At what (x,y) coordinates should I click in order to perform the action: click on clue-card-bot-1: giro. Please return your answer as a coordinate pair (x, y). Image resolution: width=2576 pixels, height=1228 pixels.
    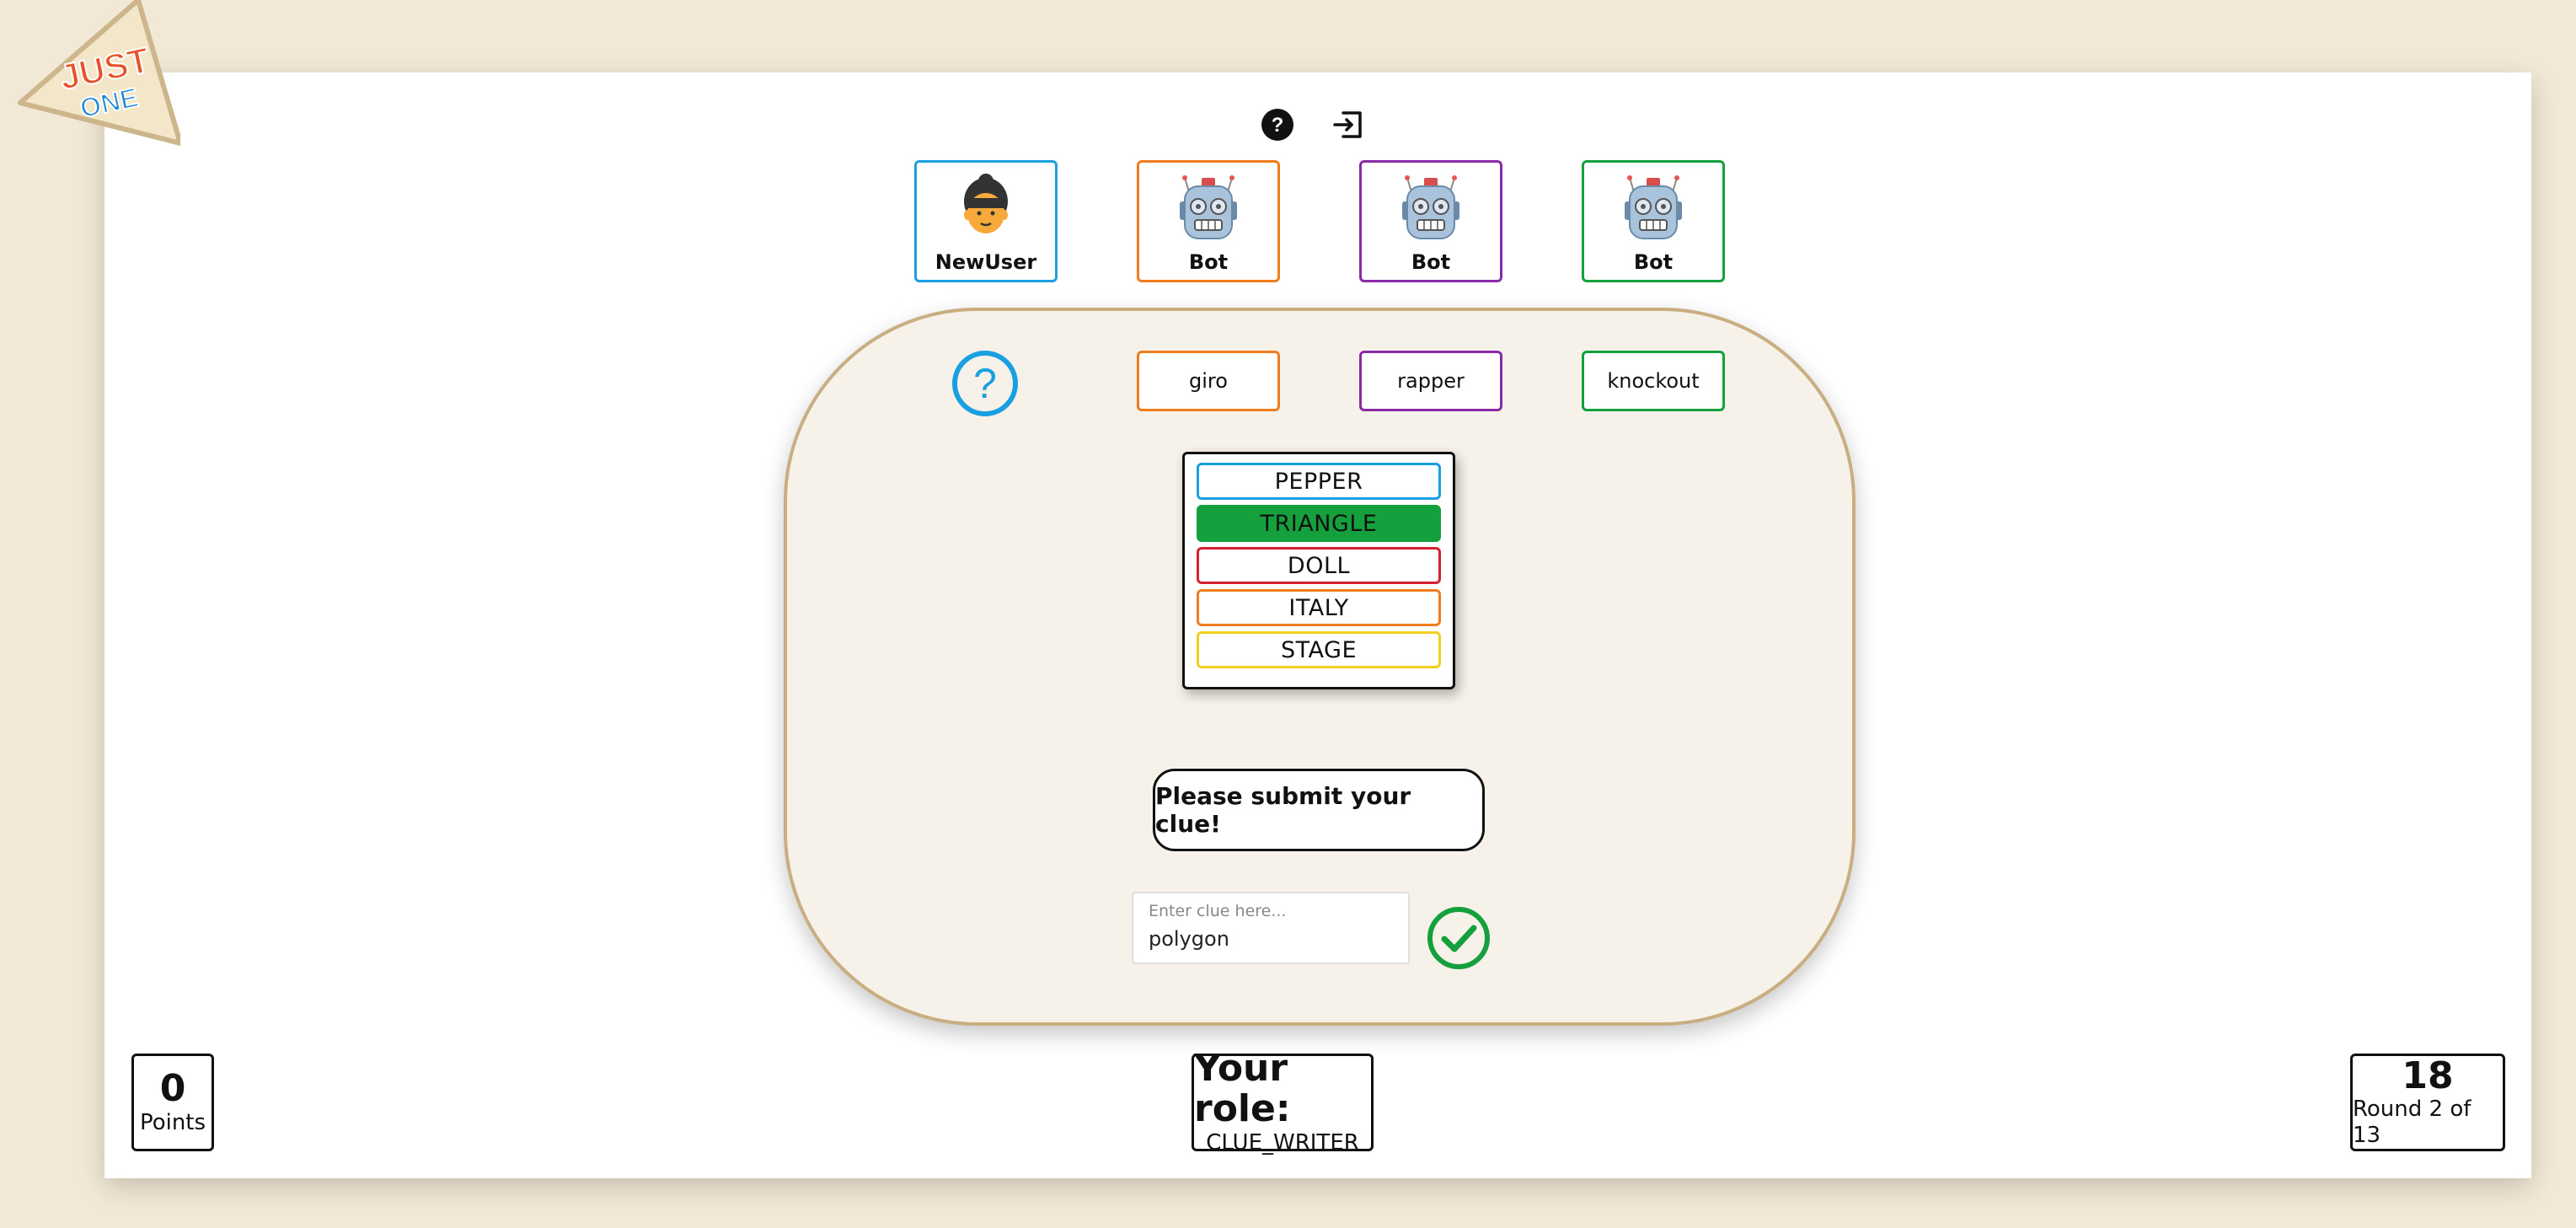
    Looking at the image, I should click on (1209, 381).